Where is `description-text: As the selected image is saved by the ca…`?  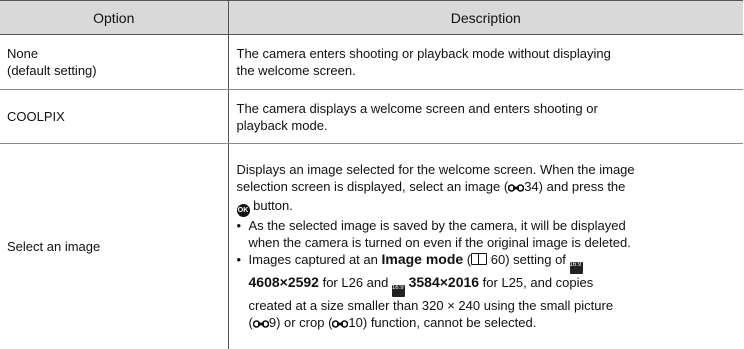 description-text: As the selected image is saved by the ca… is located at coordinates (493, 225).